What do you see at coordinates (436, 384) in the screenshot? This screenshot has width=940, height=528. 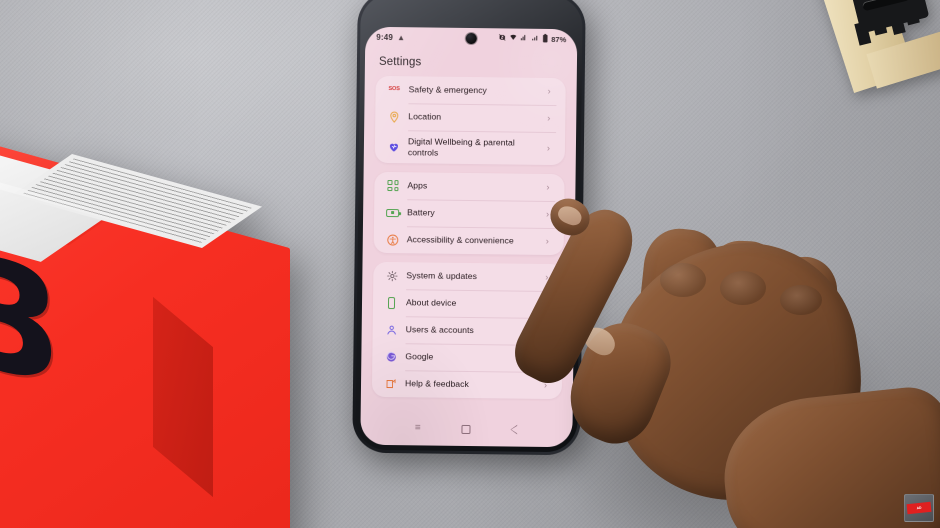 I see `row-label: Help & feedback` at bounding box center [436, 384].